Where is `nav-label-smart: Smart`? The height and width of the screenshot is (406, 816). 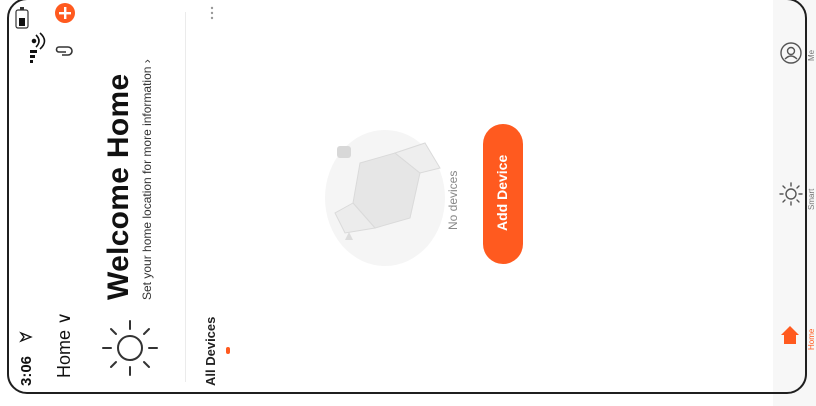
nav-label-smart: Smart is located at coordinates (811, 199).